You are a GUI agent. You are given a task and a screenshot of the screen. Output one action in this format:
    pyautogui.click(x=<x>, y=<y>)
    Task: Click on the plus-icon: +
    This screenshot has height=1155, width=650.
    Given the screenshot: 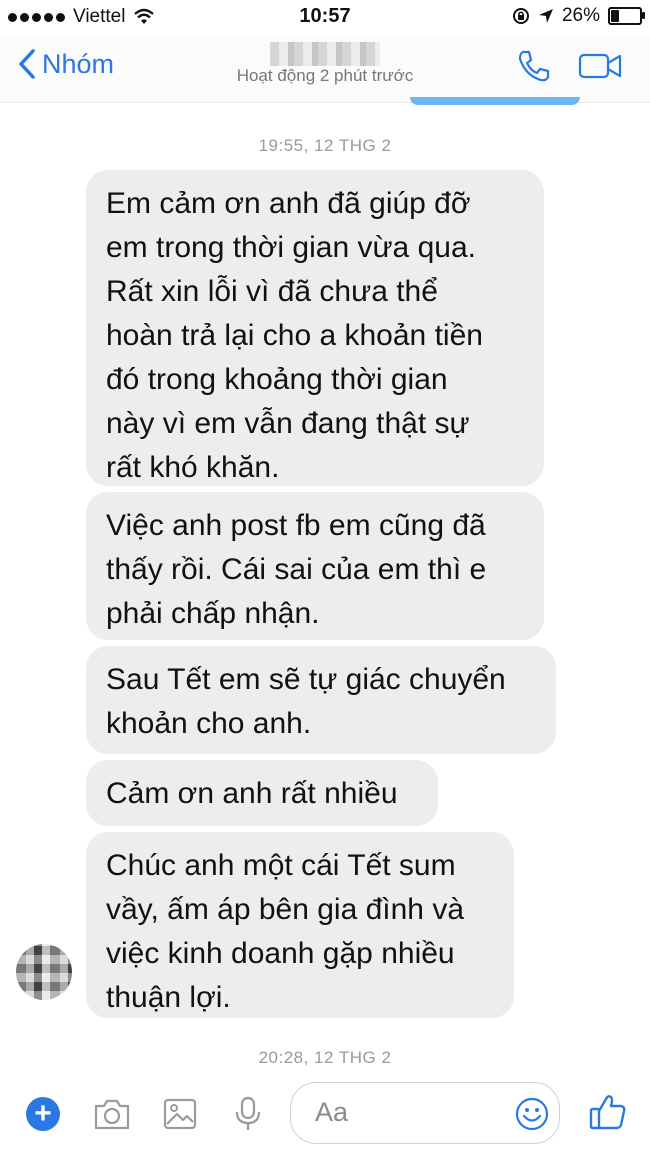 What is the action you would take?
    pyautogui.click(x=43, y=1114)
    